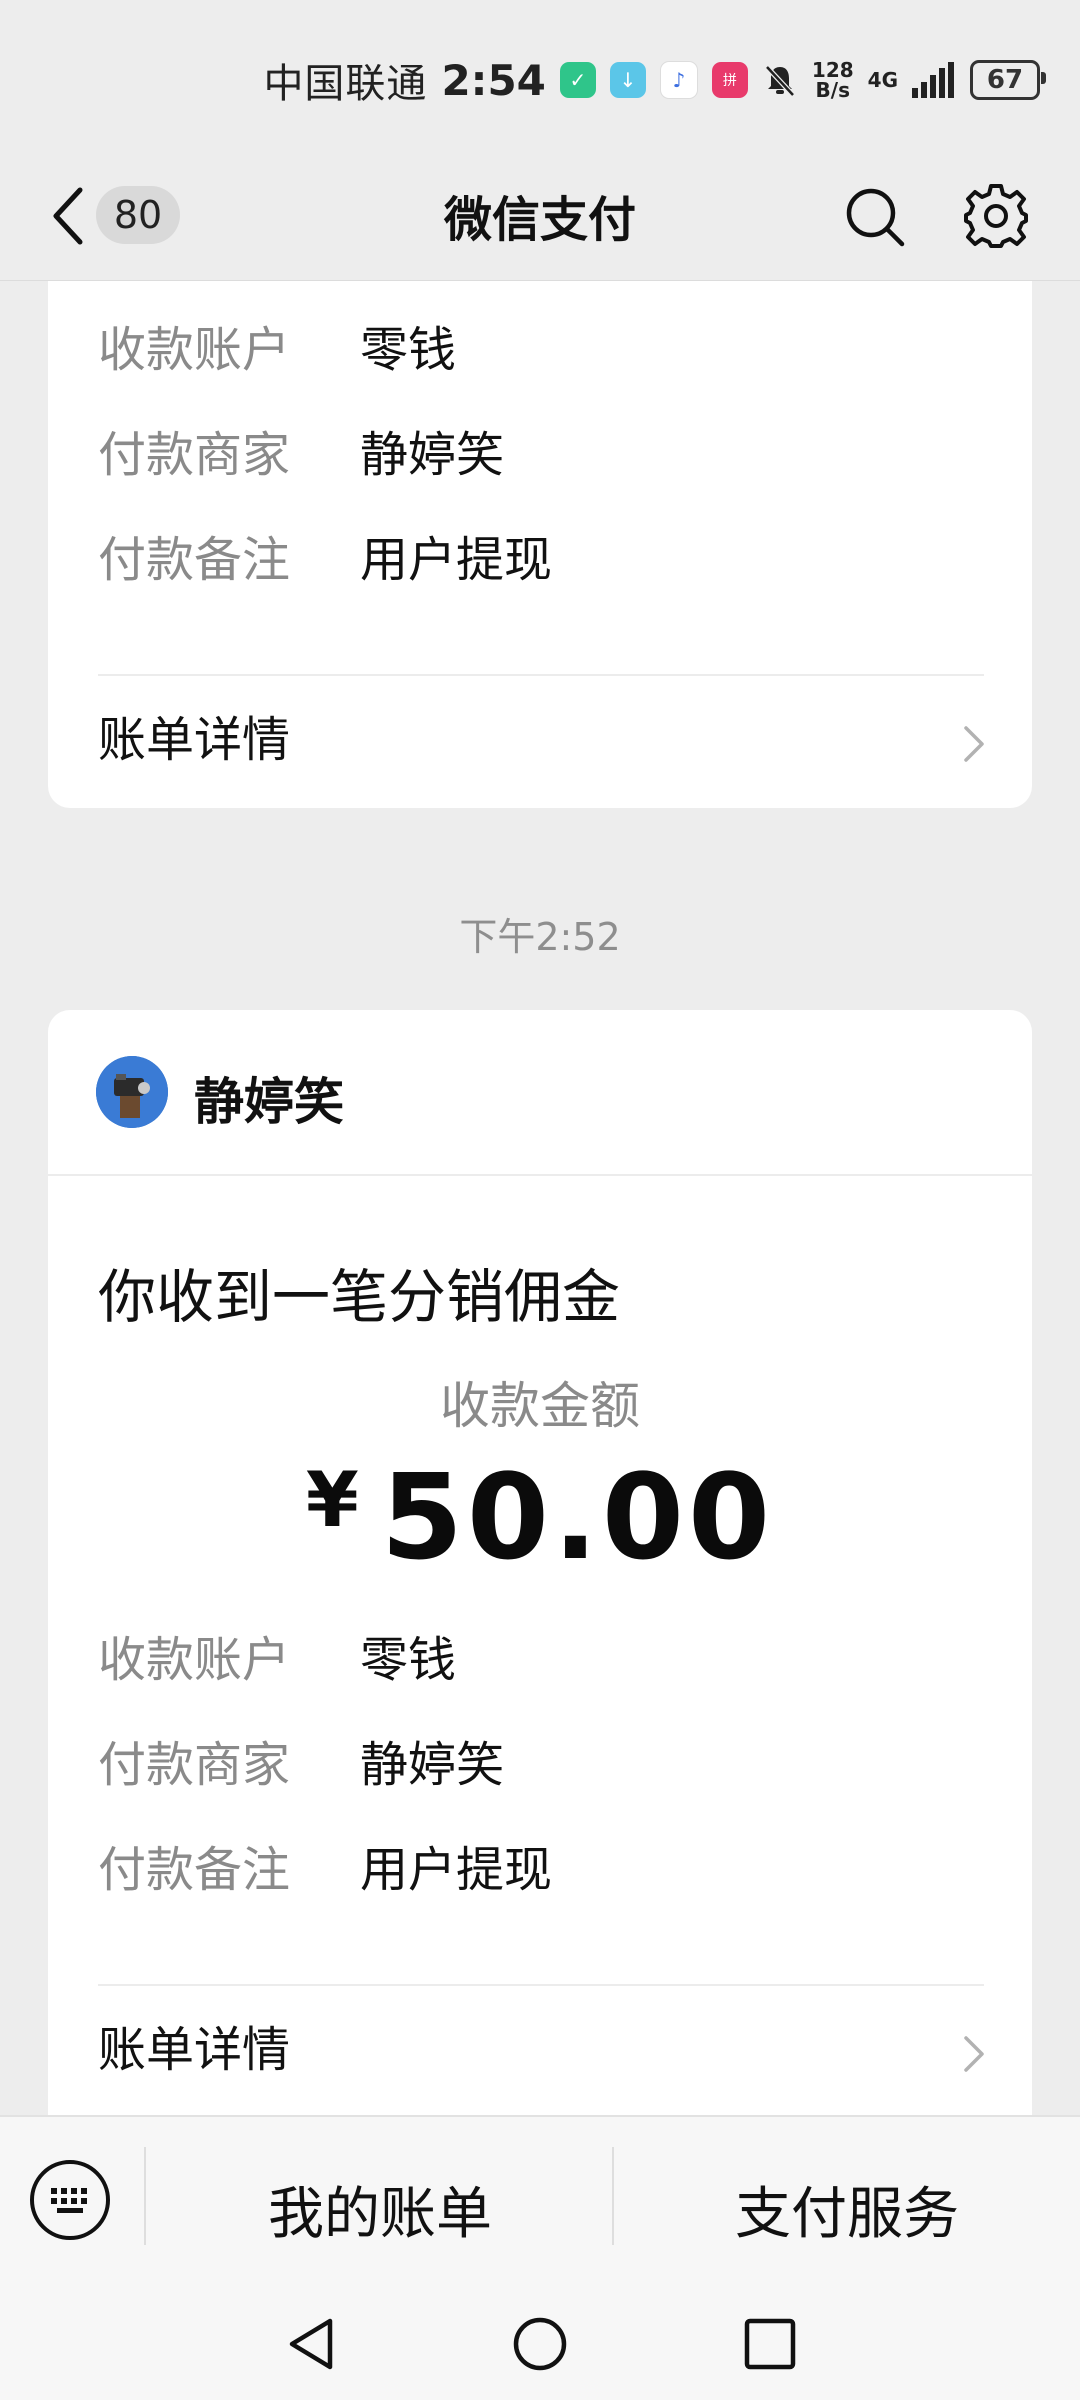 This screenshot has height=2400, width=1080. What do you see at coordinates (540, 1406) in the screenshot?
I see `amount-label: 收款金额` at bounding box center [540, 1406].